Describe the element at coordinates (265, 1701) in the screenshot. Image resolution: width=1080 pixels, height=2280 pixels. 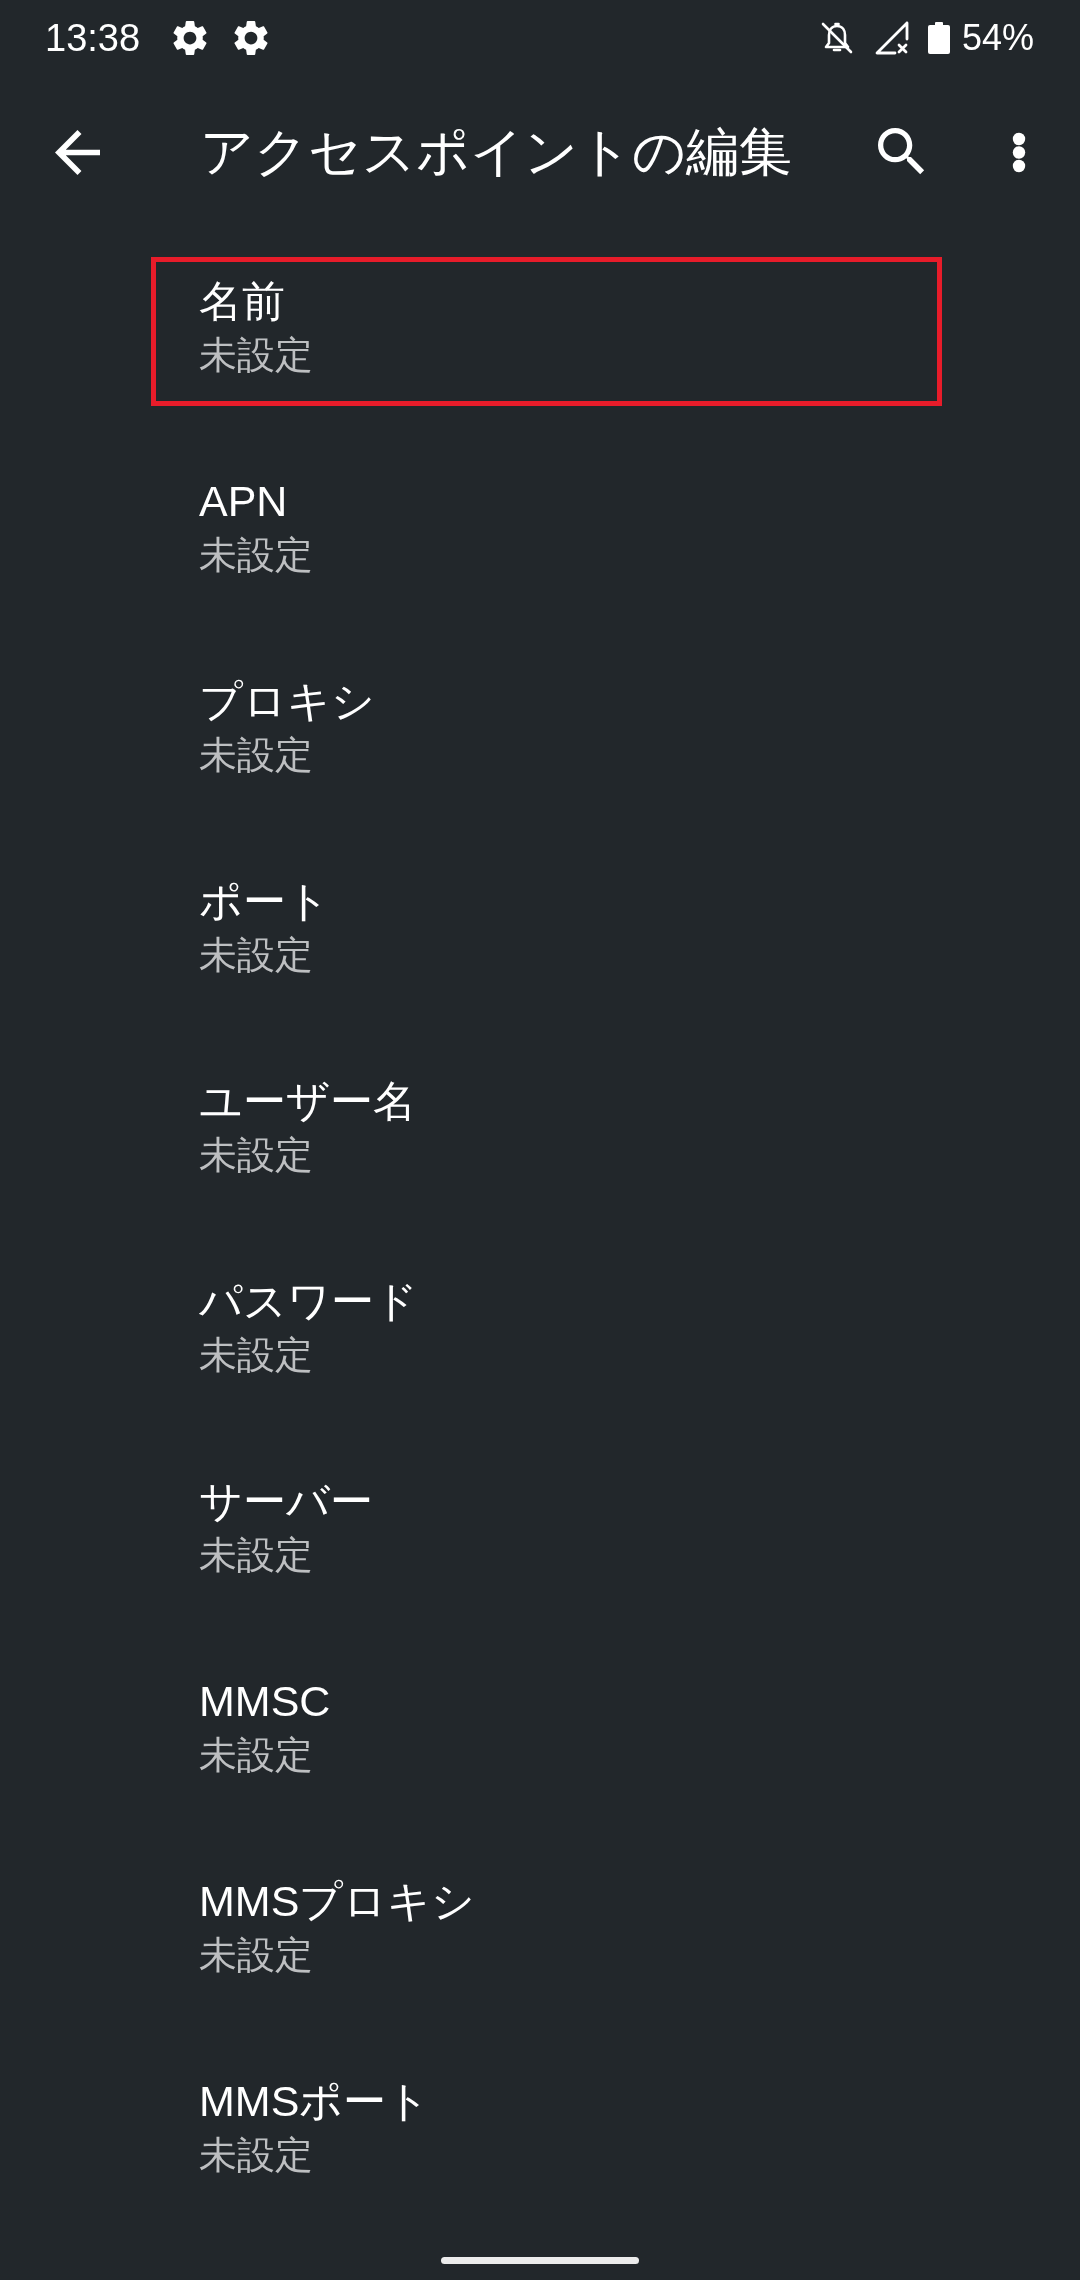
I see `setting-title: MMSC` at that location.